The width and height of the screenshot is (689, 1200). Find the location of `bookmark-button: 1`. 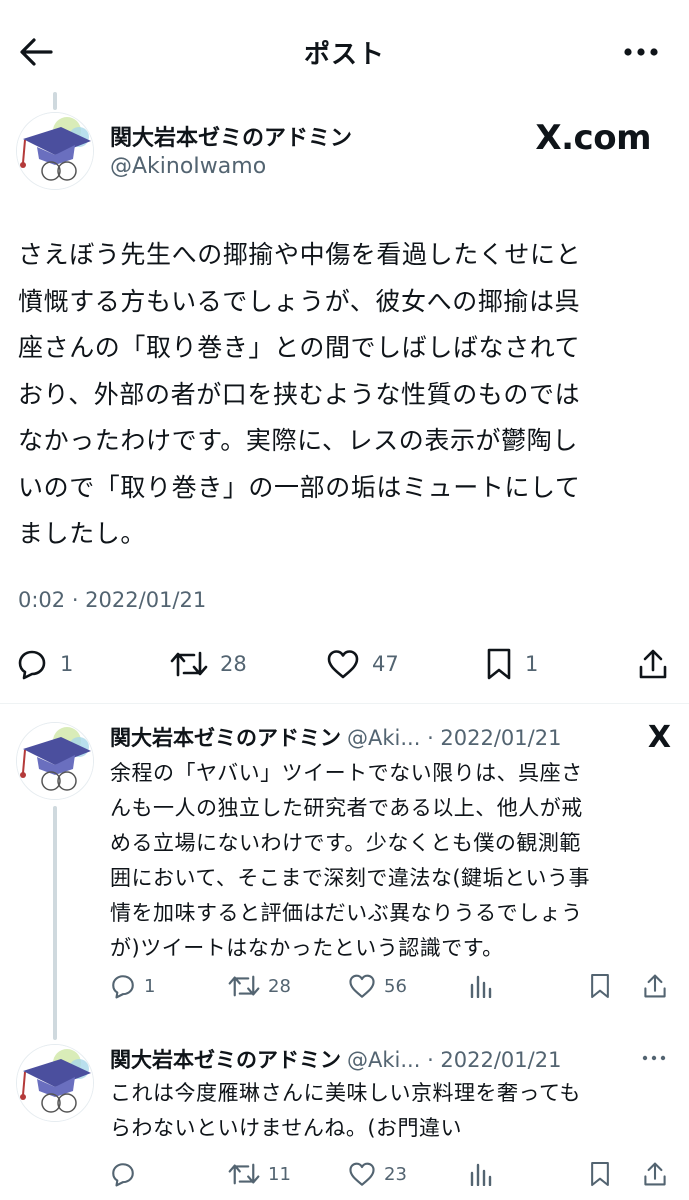

bookmark-button: 1 is located at coordinates (511, 664).